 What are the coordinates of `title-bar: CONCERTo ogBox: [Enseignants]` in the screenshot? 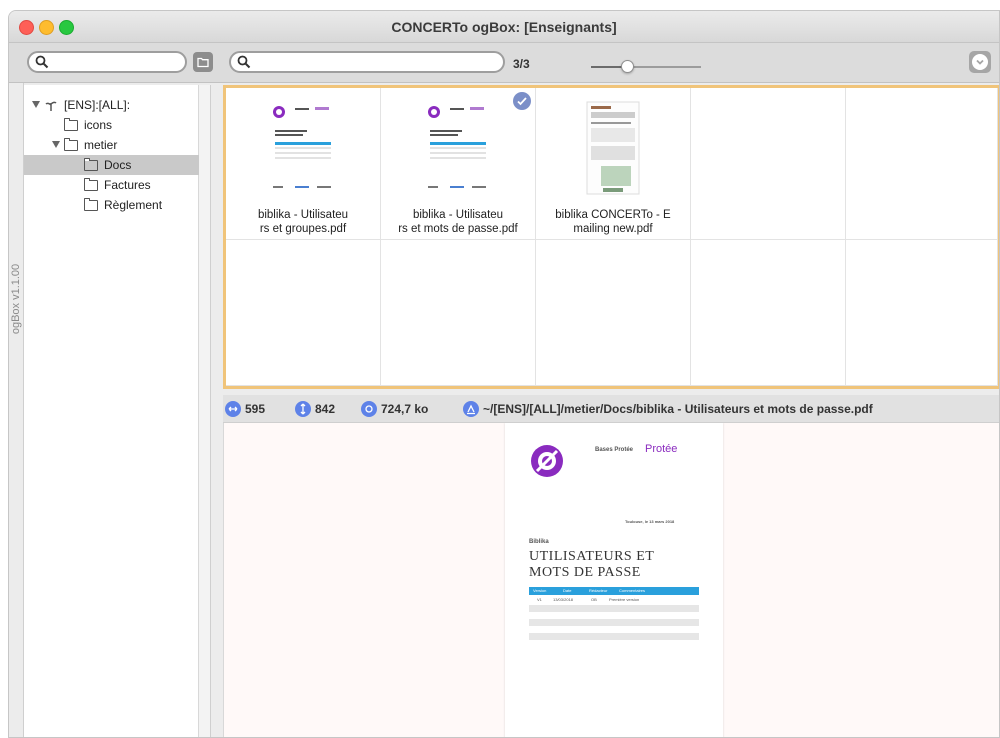 It's located at (504, 27).